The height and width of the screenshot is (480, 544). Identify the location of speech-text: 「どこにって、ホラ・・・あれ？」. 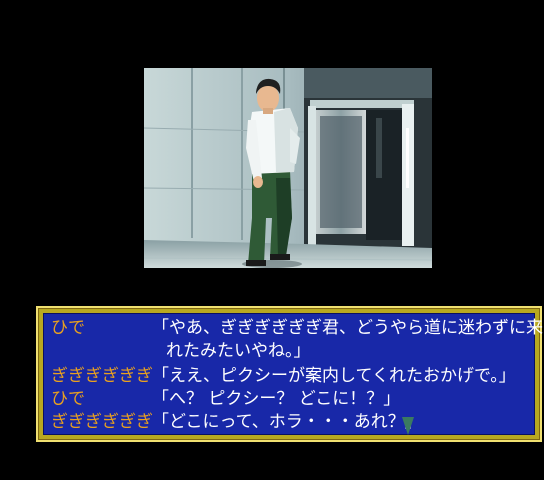
(287, 422).